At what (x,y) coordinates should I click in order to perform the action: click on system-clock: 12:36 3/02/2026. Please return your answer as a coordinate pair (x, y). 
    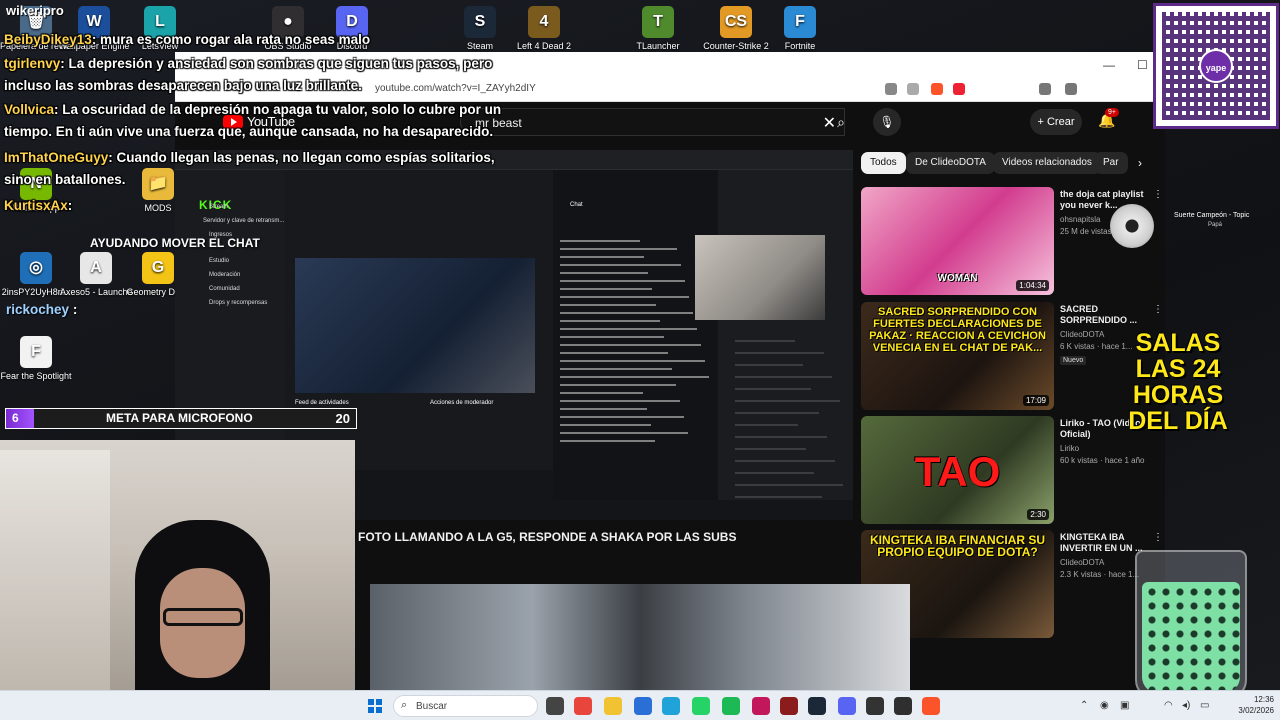
    Looking at the image, I should click on (1248, 705).